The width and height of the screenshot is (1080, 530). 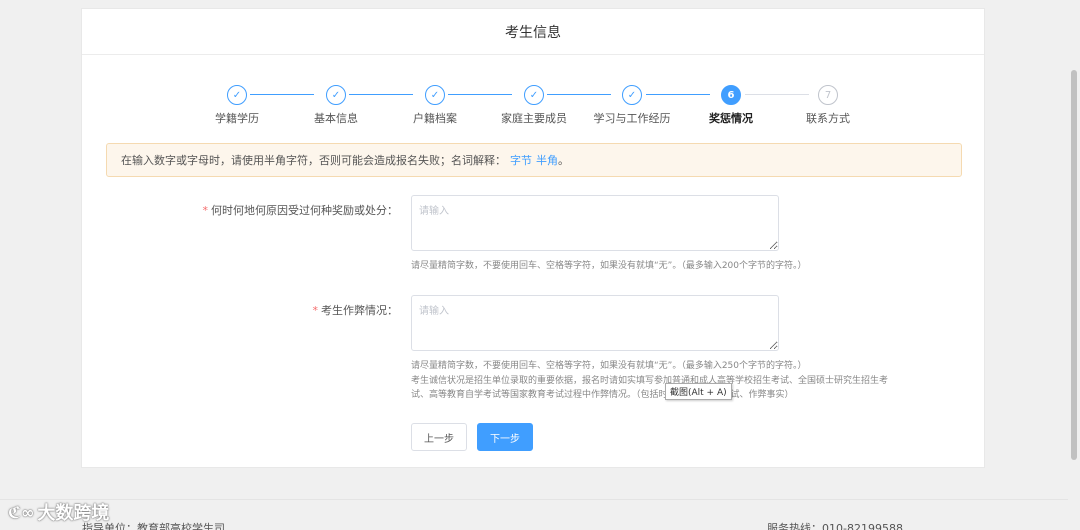 What do you see at coordinates (563, 160) in the screenshot?
I see `notice-end: 。` at bounding box center [563, 160].